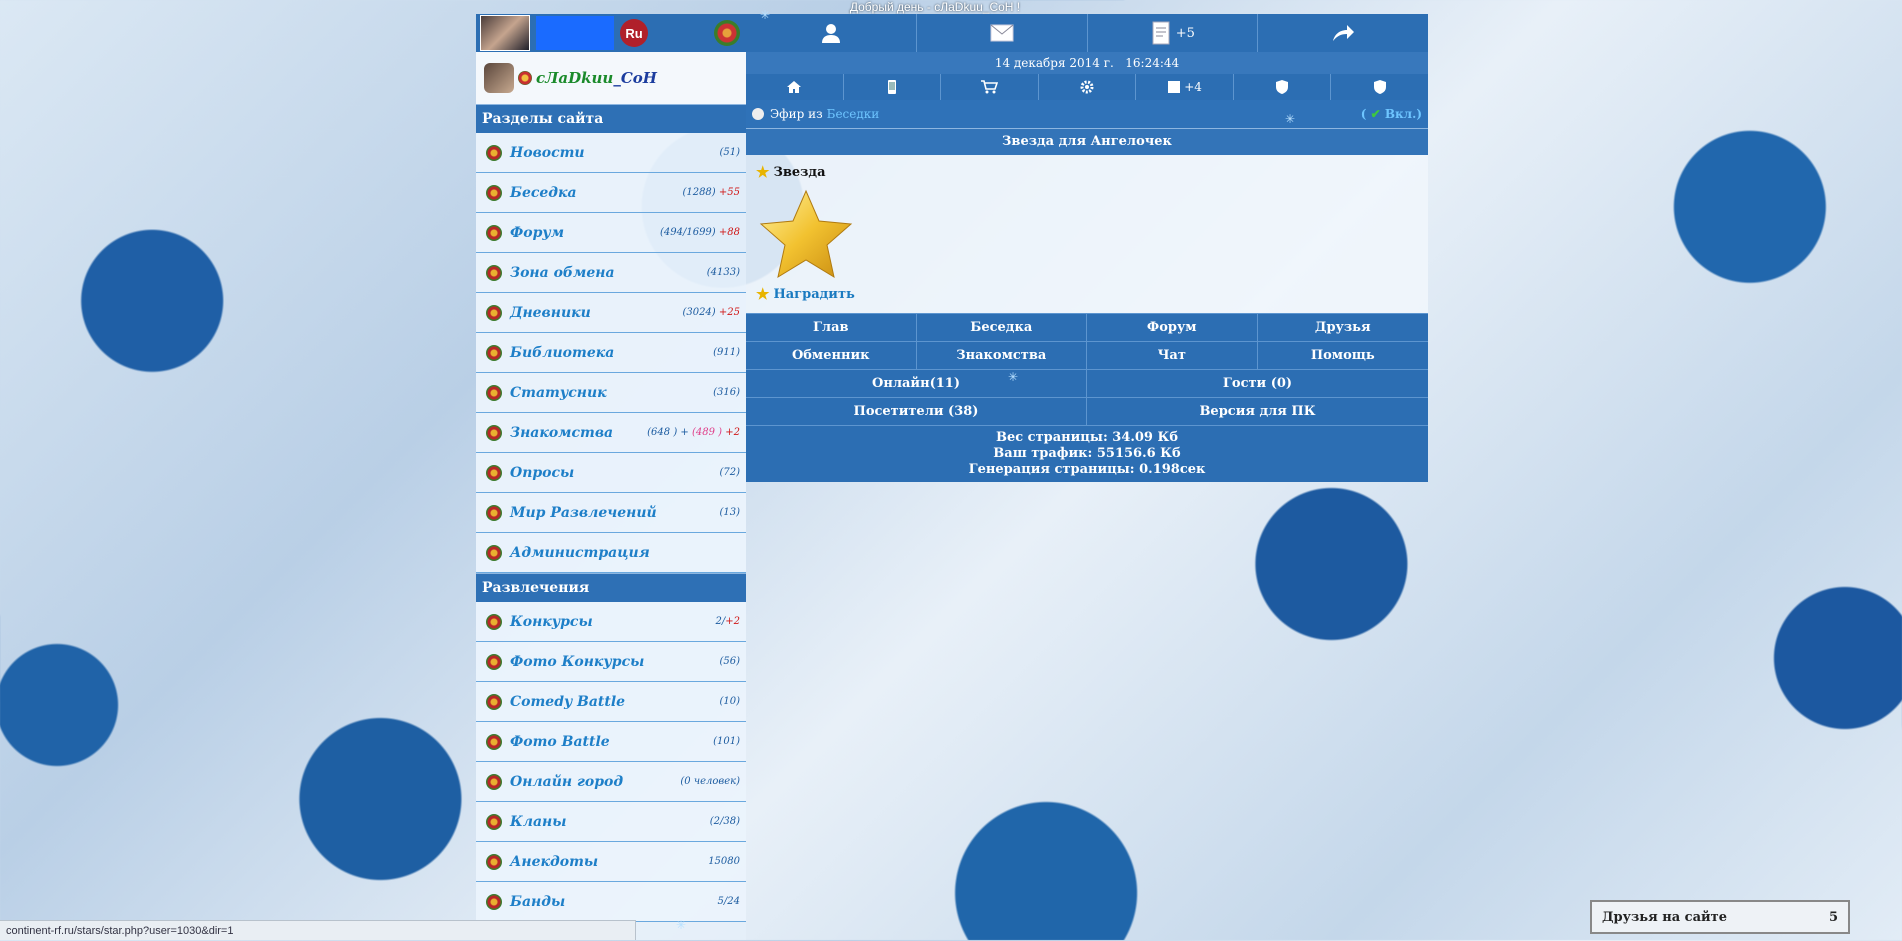  Describe the element at coordinates (611, 622) in the screenshot. I see `list-item: Конкурсы 2/+2` at that location.